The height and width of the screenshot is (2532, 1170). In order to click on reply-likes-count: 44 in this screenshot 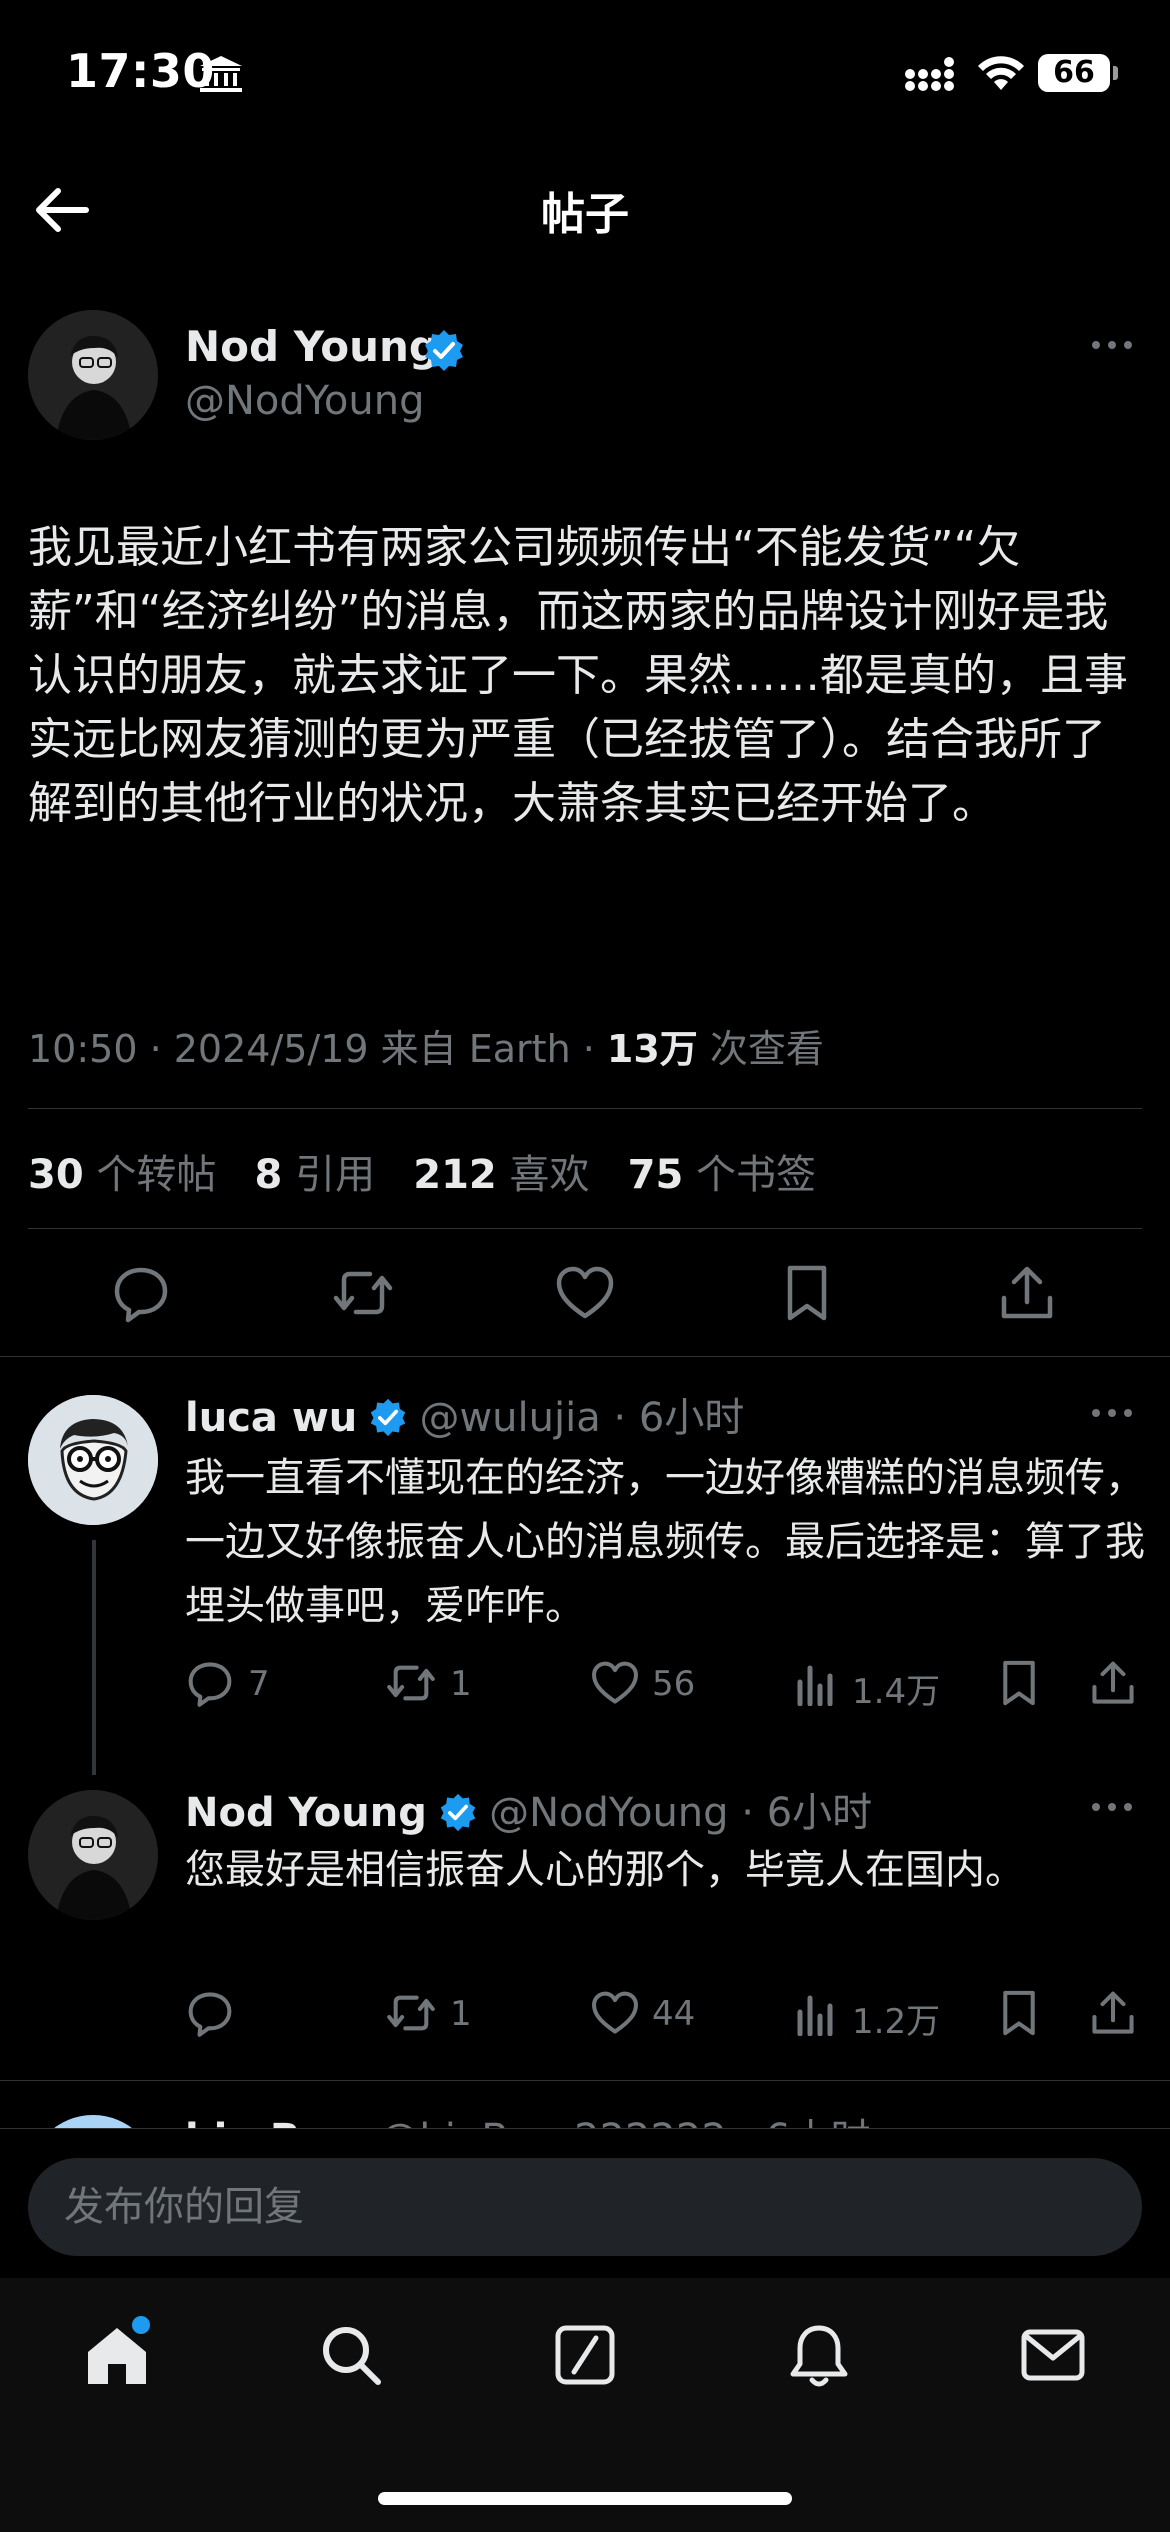, I will do `click(674, 2014)`.